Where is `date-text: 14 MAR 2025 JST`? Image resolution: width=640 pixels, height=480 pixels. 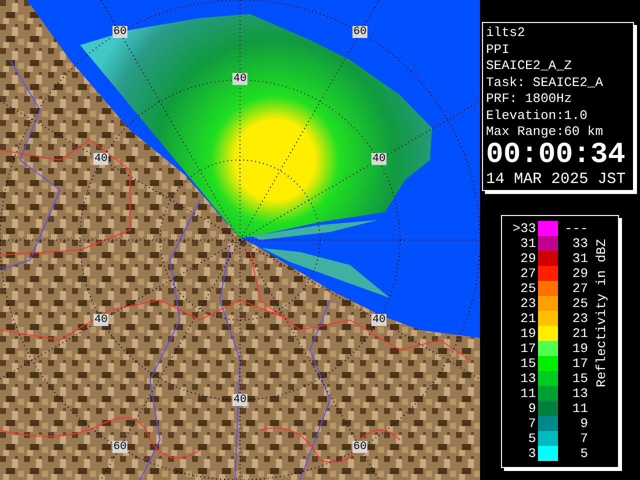 date-text: 14 MAR 2025 JST is located at coordinates (556, 178).